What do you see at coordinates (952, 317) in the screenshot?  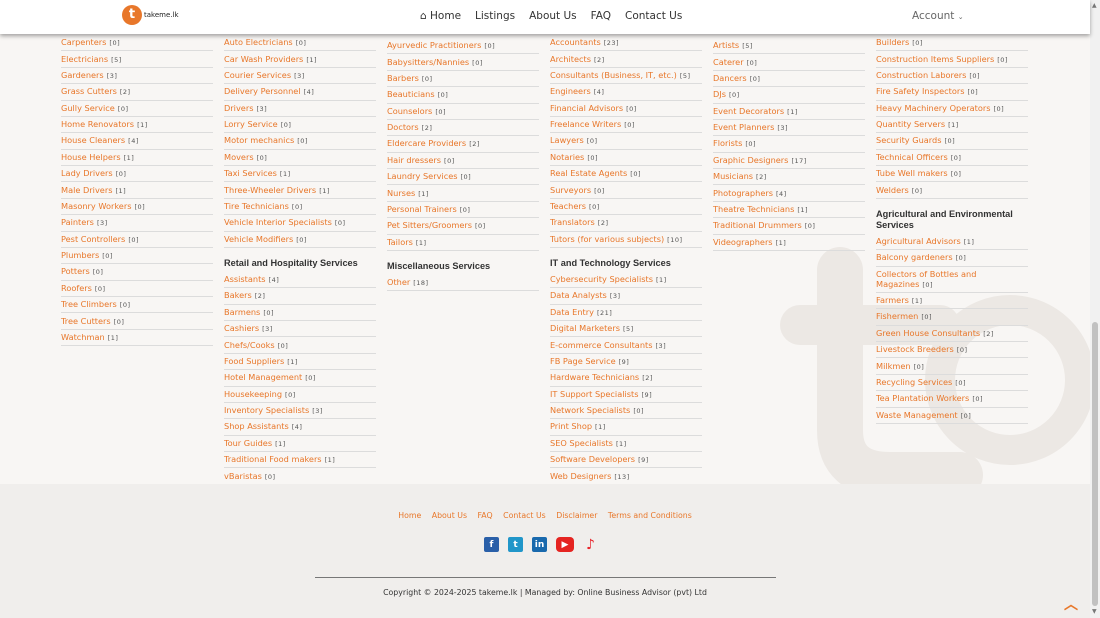 I see `category-link: Fishermen [0]` at bounding box center [952, 317].